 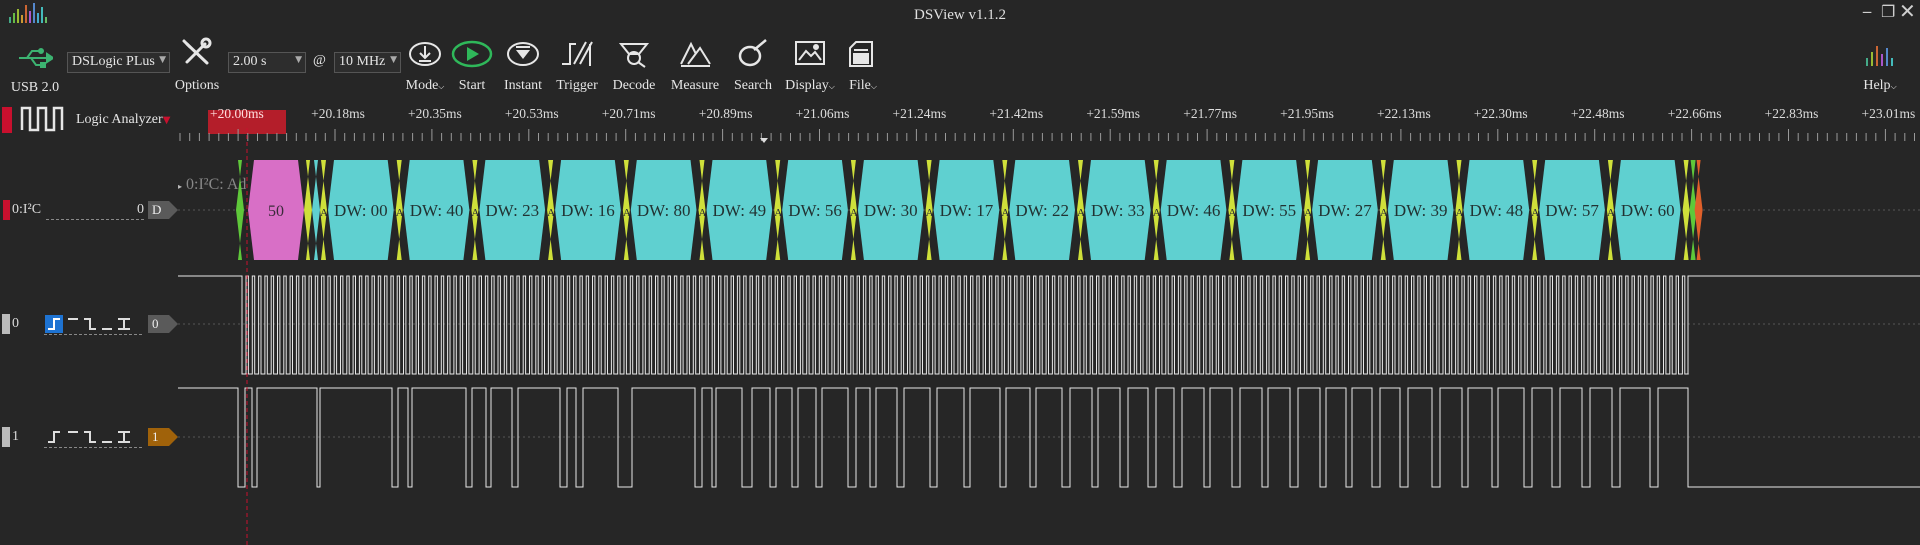 What do you see at coordinates (237, 113) in the screenshot?
I see `cursor-time-label: +20.00ms` at bounding box center [237, 113].